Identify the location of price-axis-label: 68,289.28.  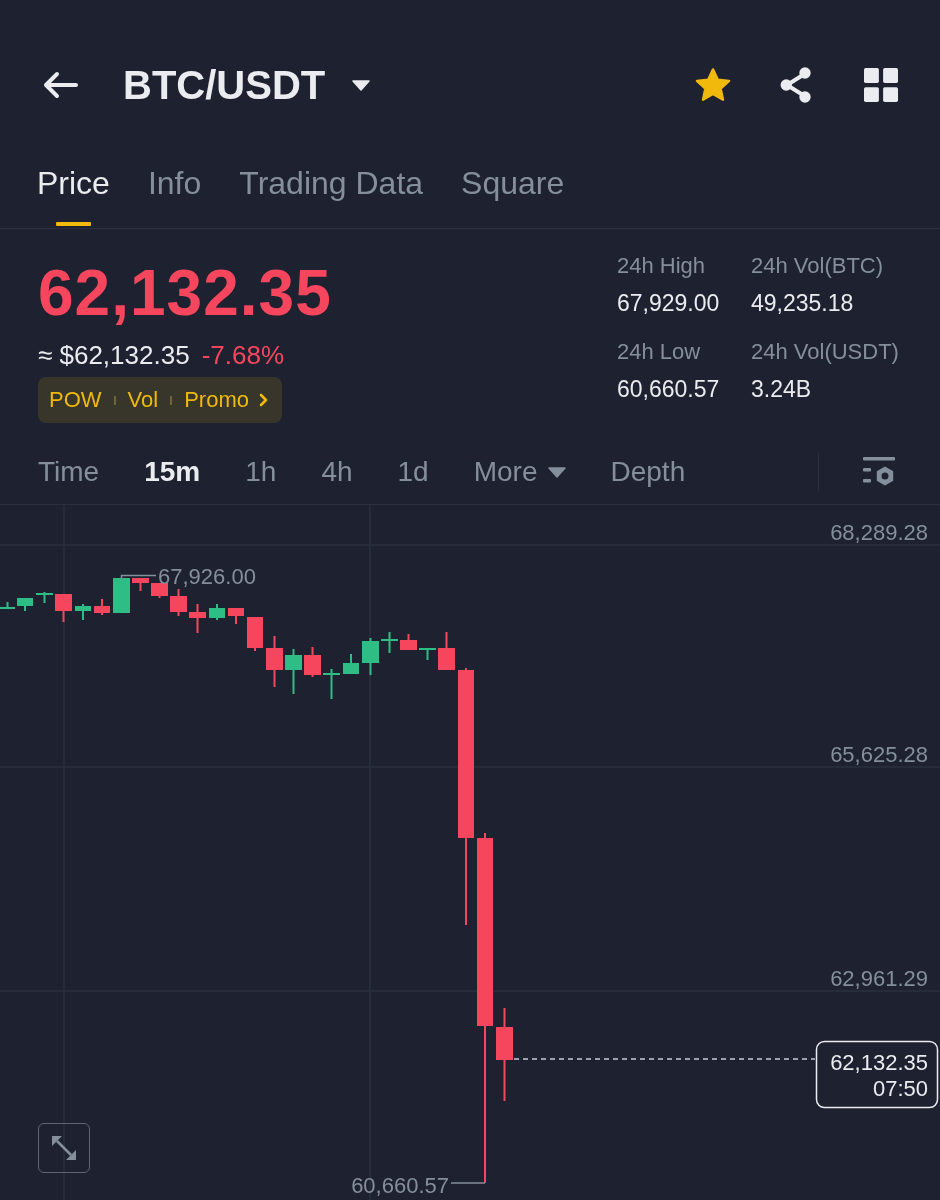
(879, 532).